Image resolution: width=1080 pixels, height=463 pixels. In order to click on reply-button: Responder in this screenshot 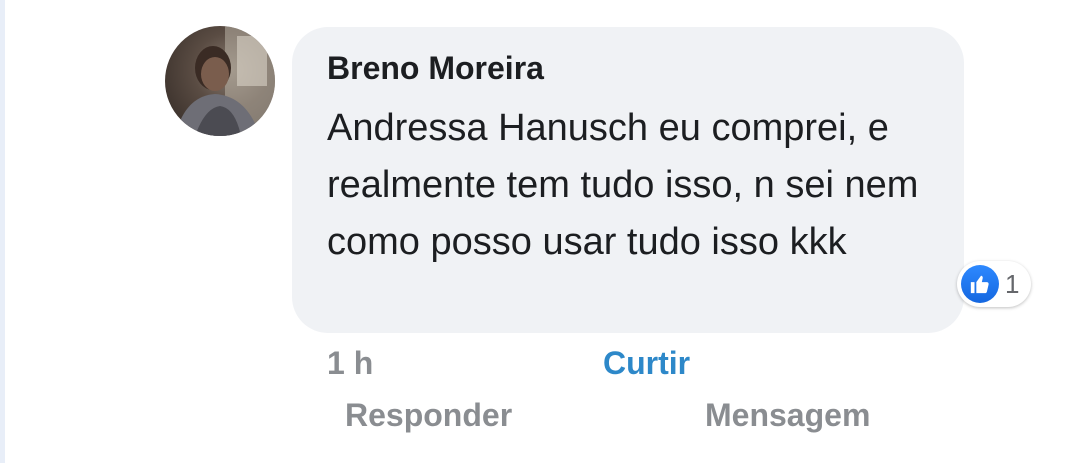, I will do `click(428, 415)`.